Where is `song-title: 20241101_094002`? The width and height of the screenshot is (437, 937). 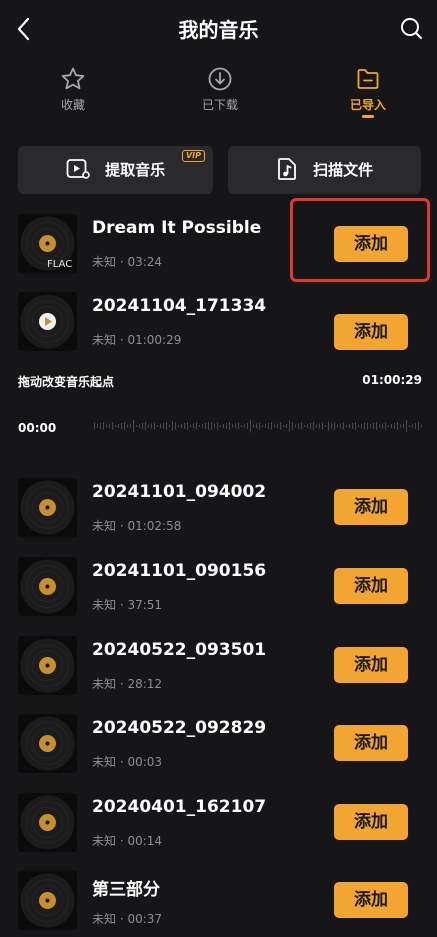
song-title: 20241101_094002 is located at coordinates (179, 492).